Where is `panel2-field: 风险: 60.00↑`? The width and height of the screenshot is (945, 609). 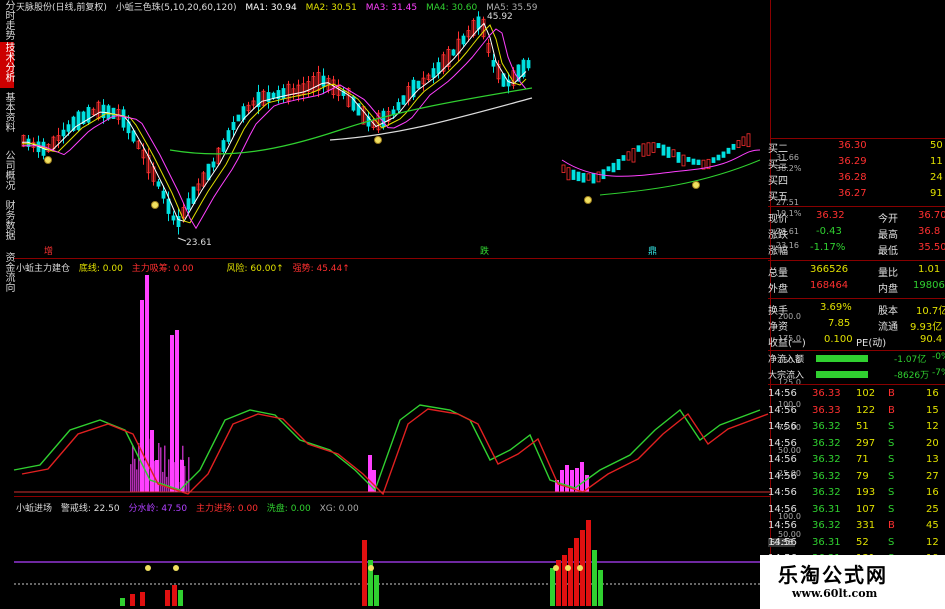
panel2-field: 风险: 60.00↑ is located at coordinates (255, 269).